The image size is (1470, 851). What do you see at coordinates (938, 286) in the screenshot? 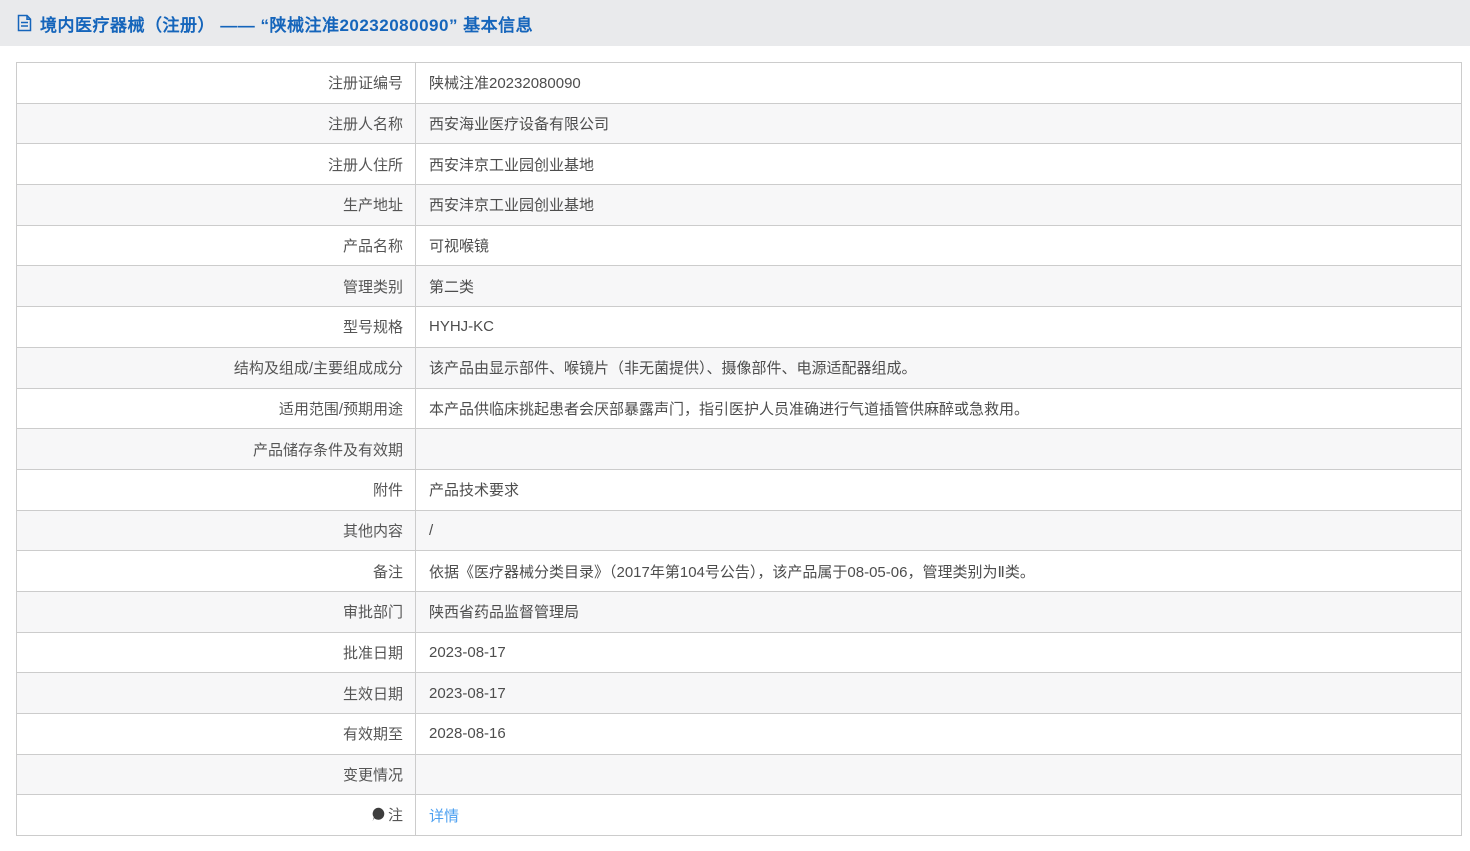
I see `row-value: 第二类` at bounding box center [938, 286].